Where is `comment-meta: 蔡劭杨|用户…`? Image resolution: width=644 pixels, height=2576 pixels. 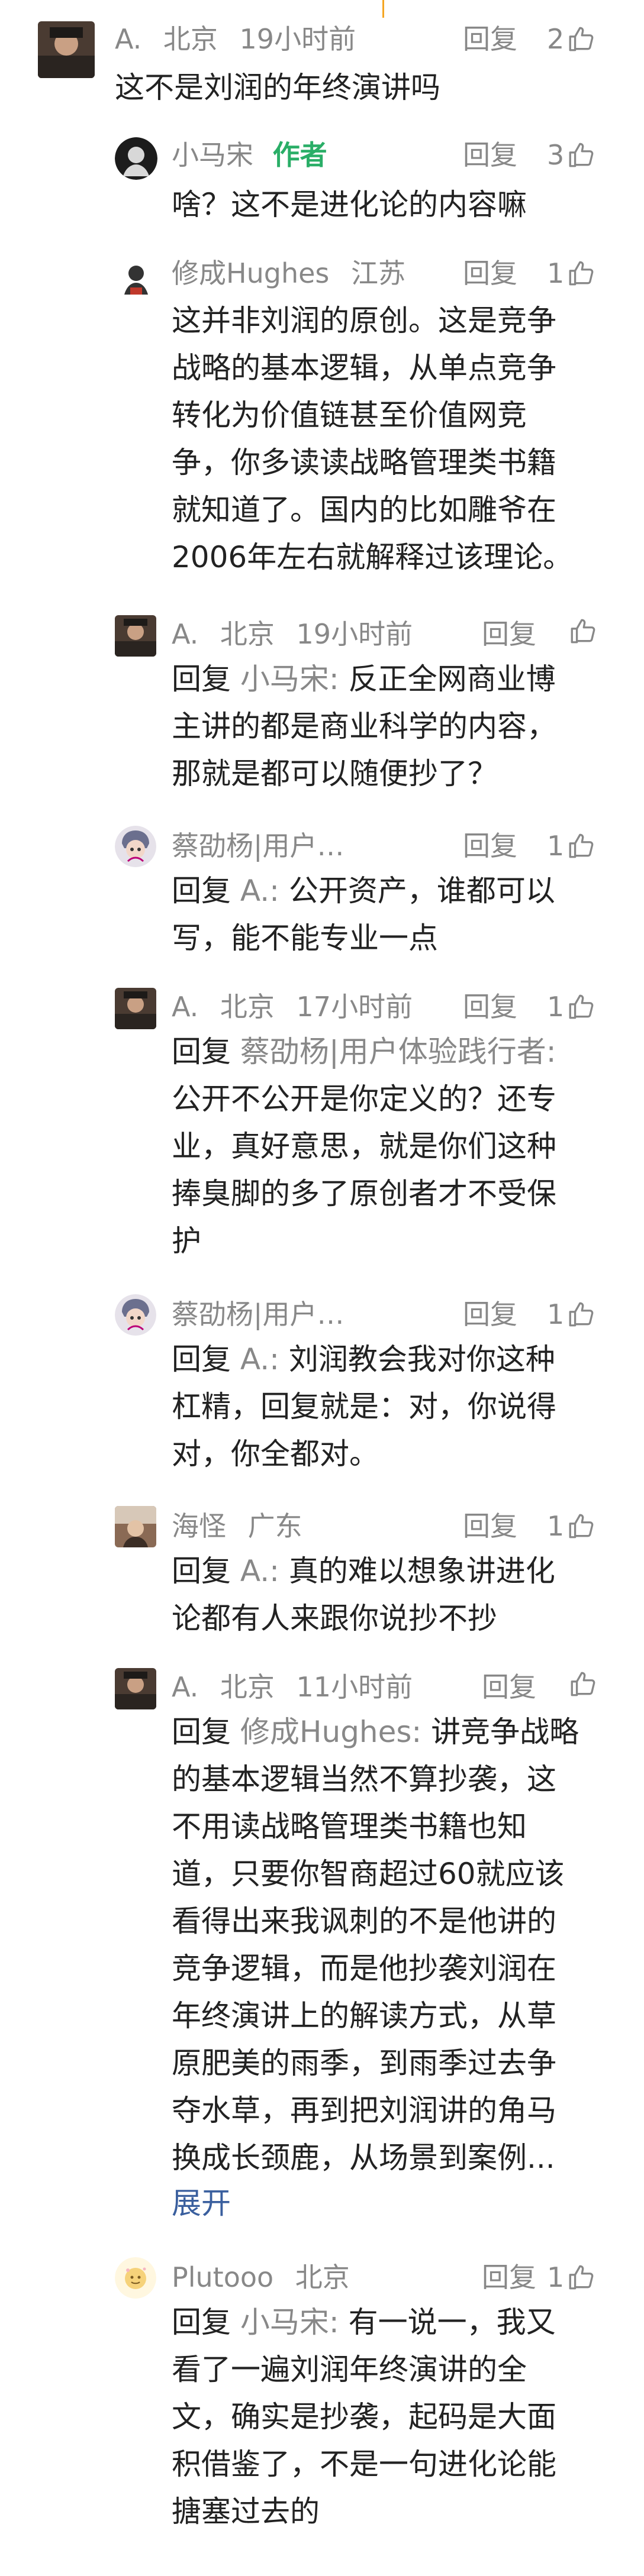 comment-meta: 蔡劭杨|用户… is located at coordinates (258, 846).